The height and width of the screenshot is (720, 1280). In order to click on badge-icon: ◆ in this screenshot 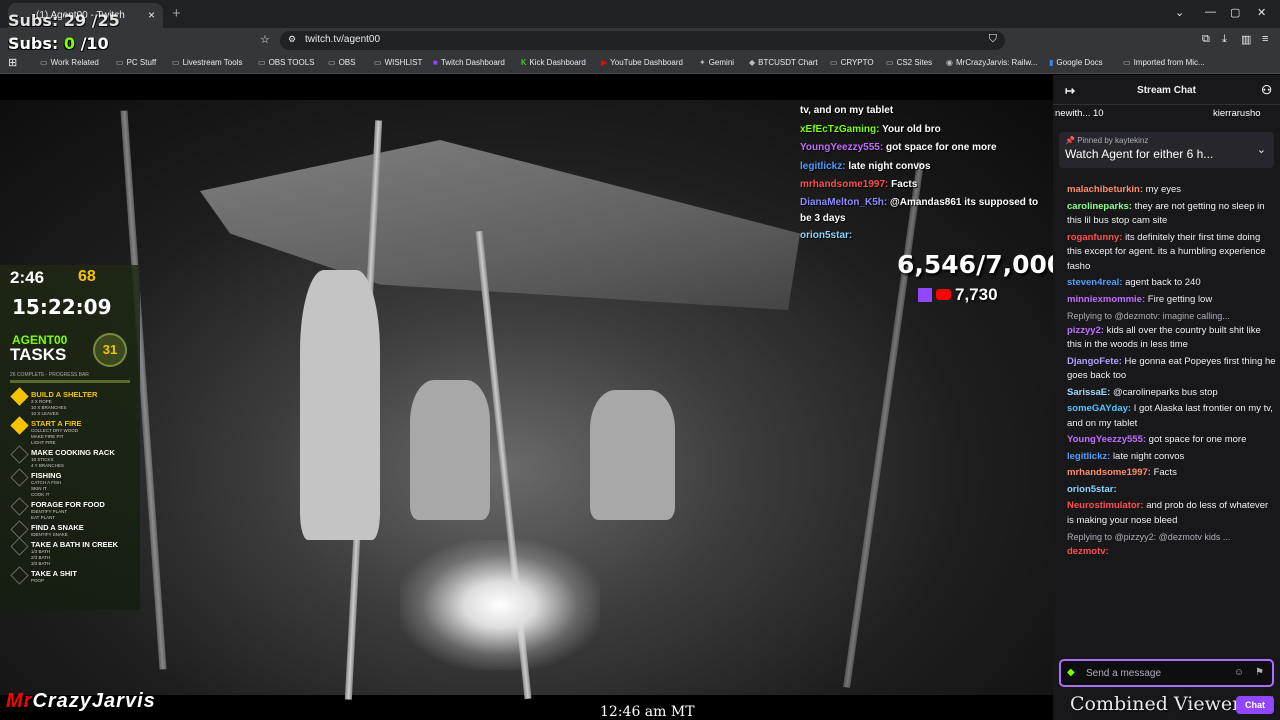, I will do `click(1071, 672)`.